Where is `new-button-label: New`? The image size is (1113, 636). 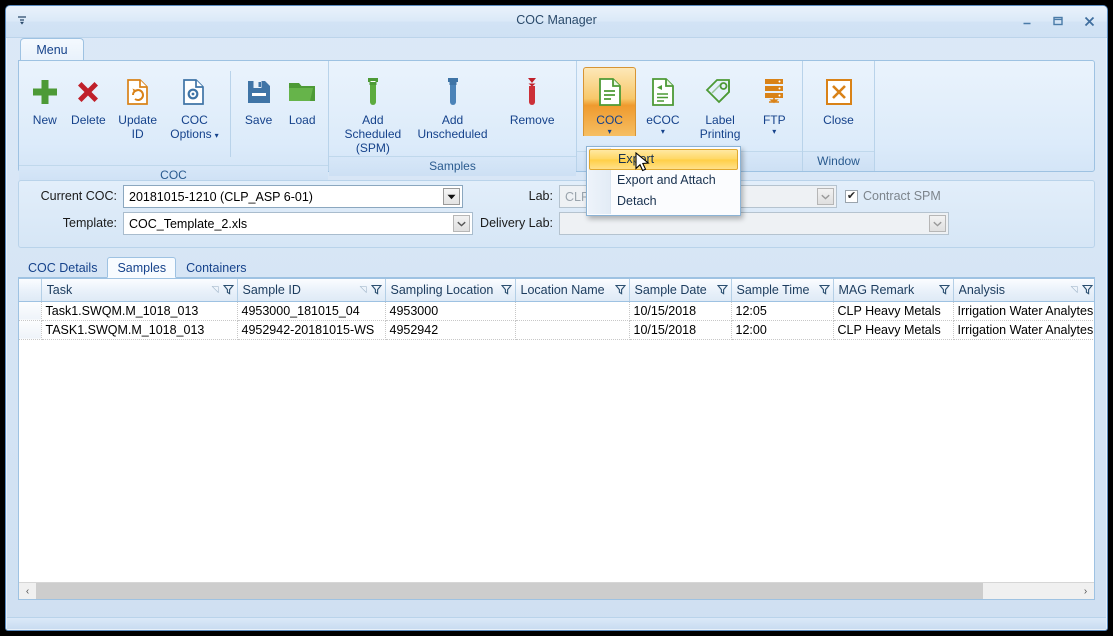 new-button-label: New is located at coordinates (44, 120).